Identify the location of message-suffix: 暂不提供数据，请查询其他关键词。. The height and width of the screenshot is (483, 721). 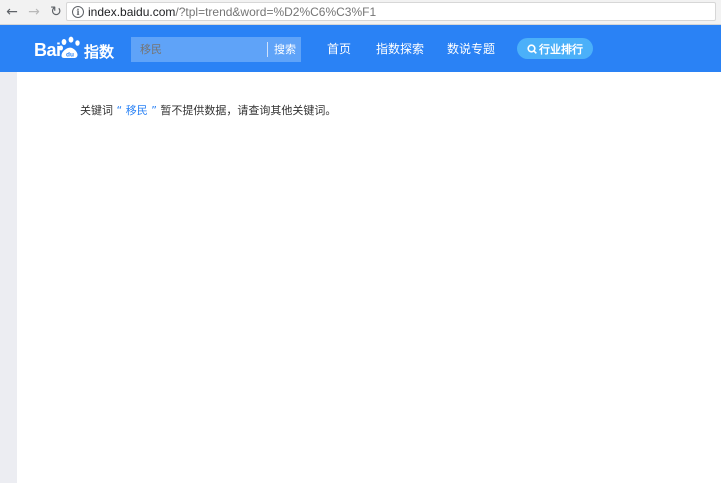
(248, 110).